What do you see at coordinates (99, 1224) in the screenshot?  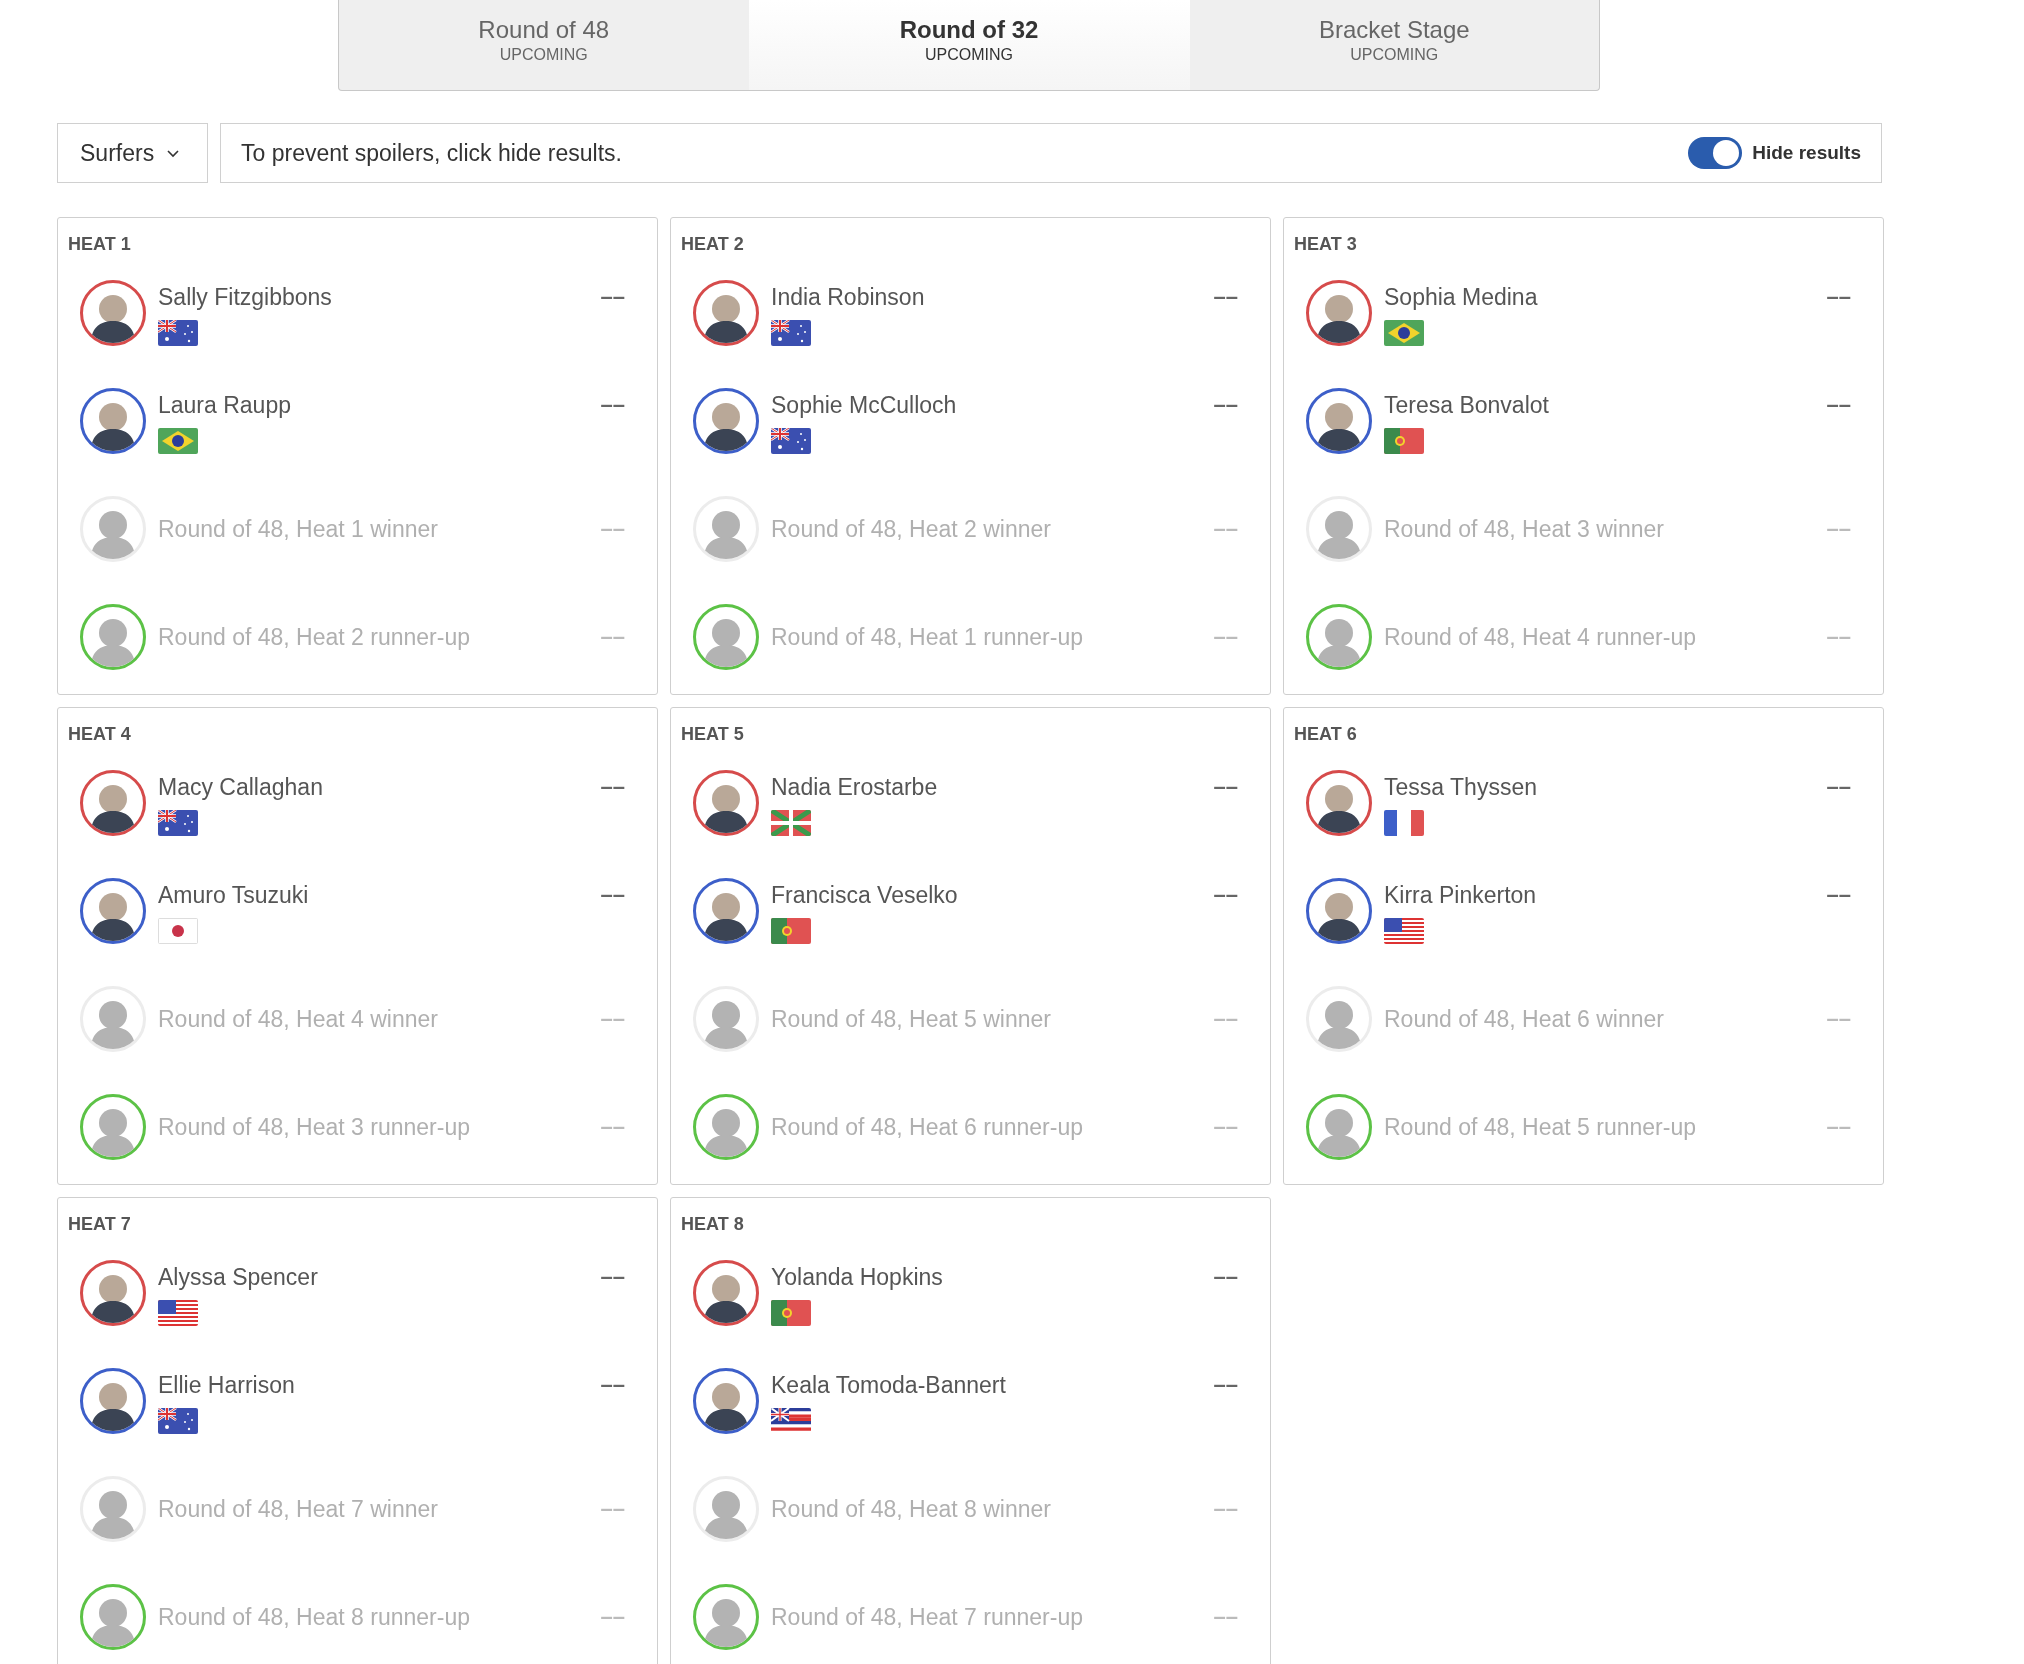 I see `heat-title: HEAT 7` at bounding box center [99, 1224].